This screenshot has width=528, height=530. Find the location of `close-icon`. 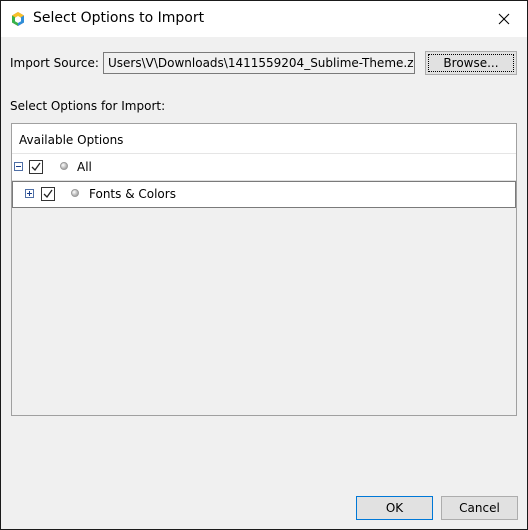

close-icon is located at coordinates (504, 19).